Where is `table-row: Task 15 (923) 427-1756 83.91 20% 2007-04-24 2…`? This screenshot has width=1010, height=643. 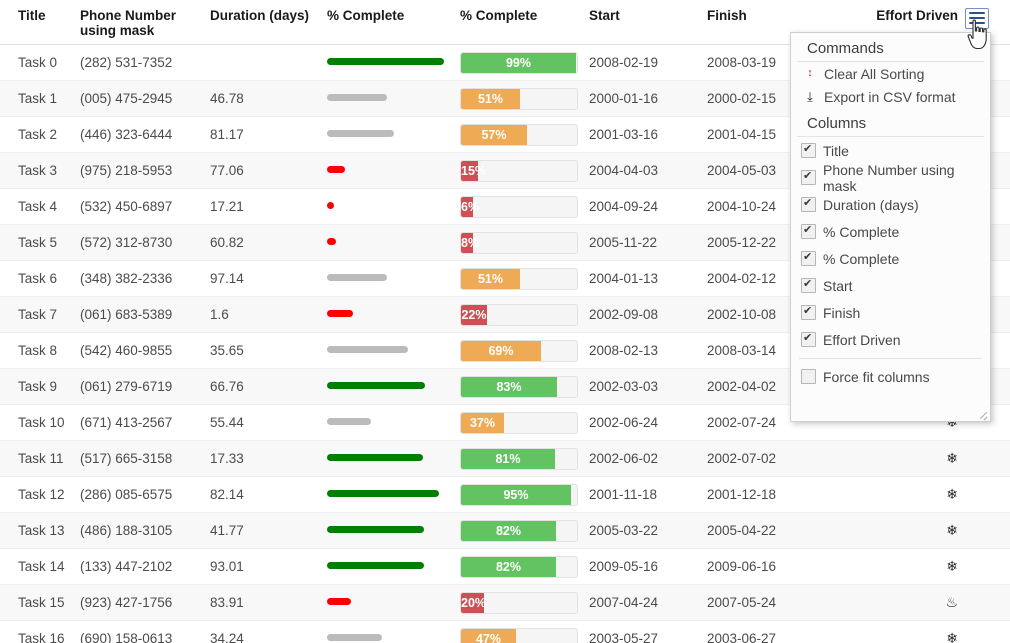 table-row: Task 15 (923) 427-1756 83.91 20% 2007-04-24 2… is located at coordinates (505, 602).